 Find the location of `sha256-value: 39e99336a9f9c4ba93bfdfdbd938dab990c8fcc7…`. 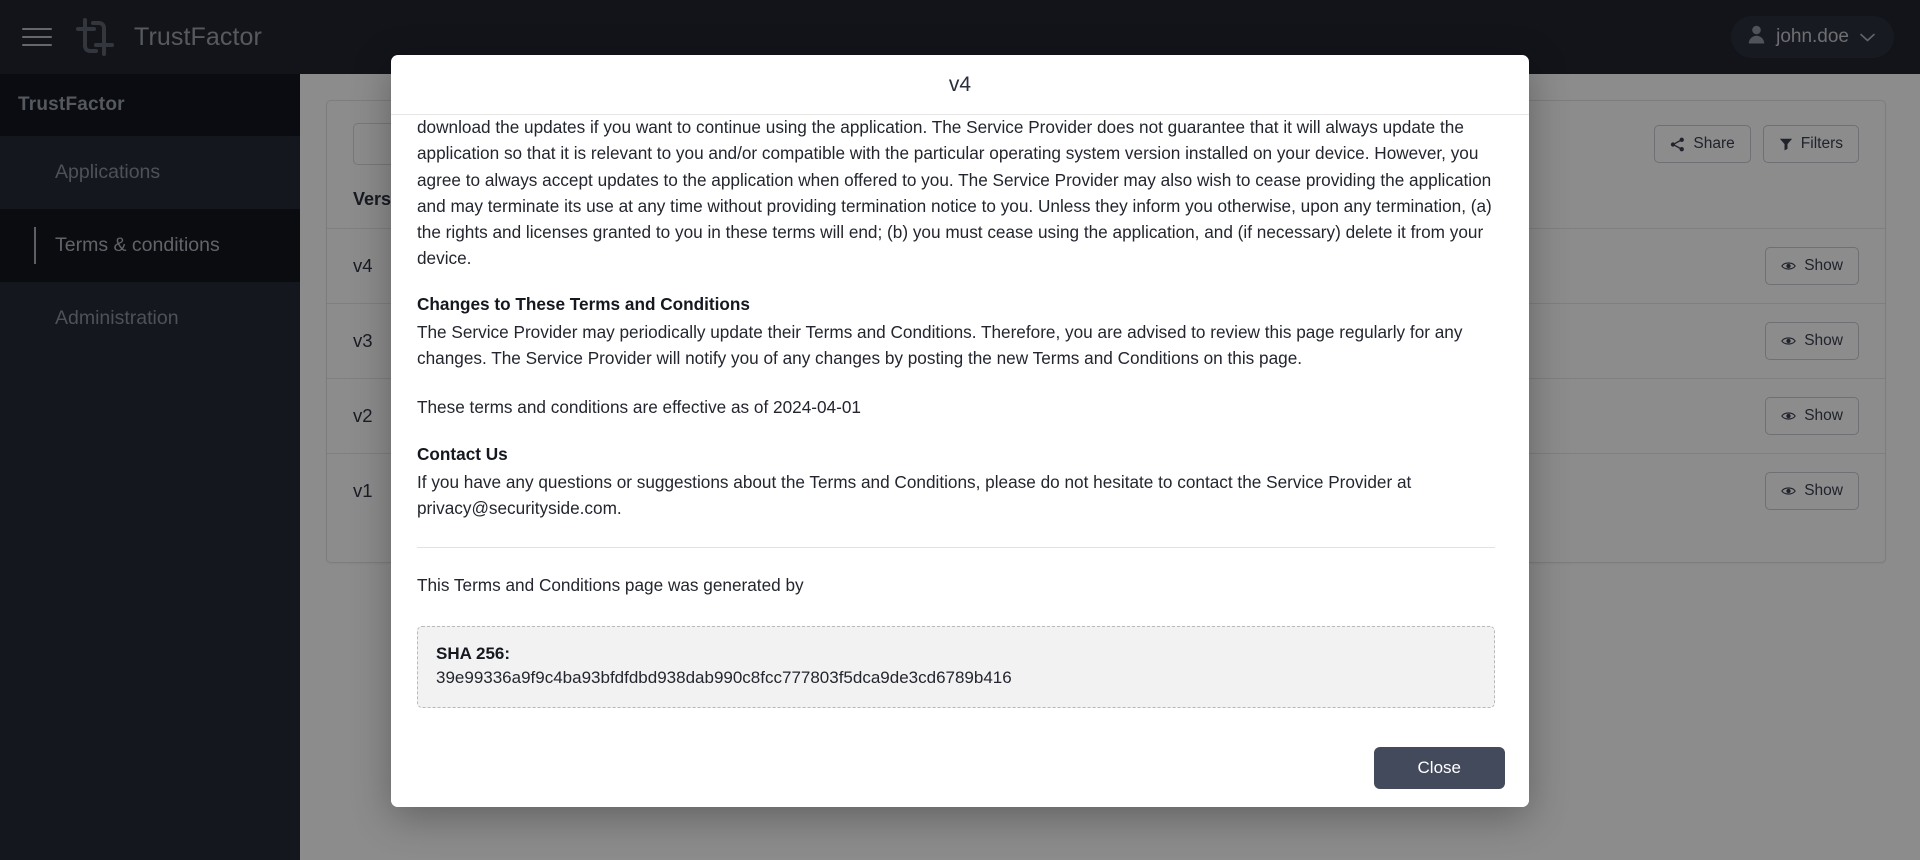

sha256-value: 39e99336a9f9c4ba93bfdfdbd938dab990c8fcc7… is located at coordinates (724, 677).